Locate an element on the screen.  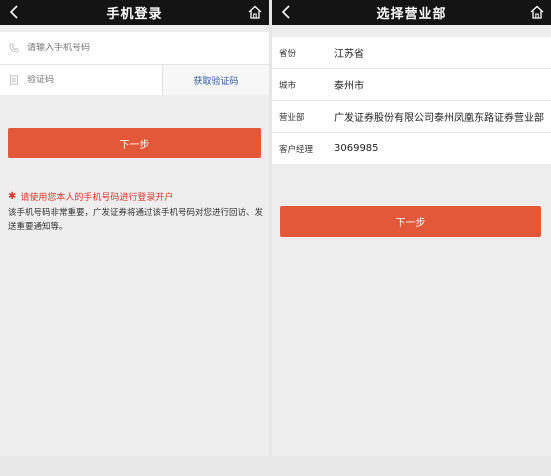
warning-text: ✱ 请使用您本人的手机号码进行登录开户 is located at coordinates (90, 196).